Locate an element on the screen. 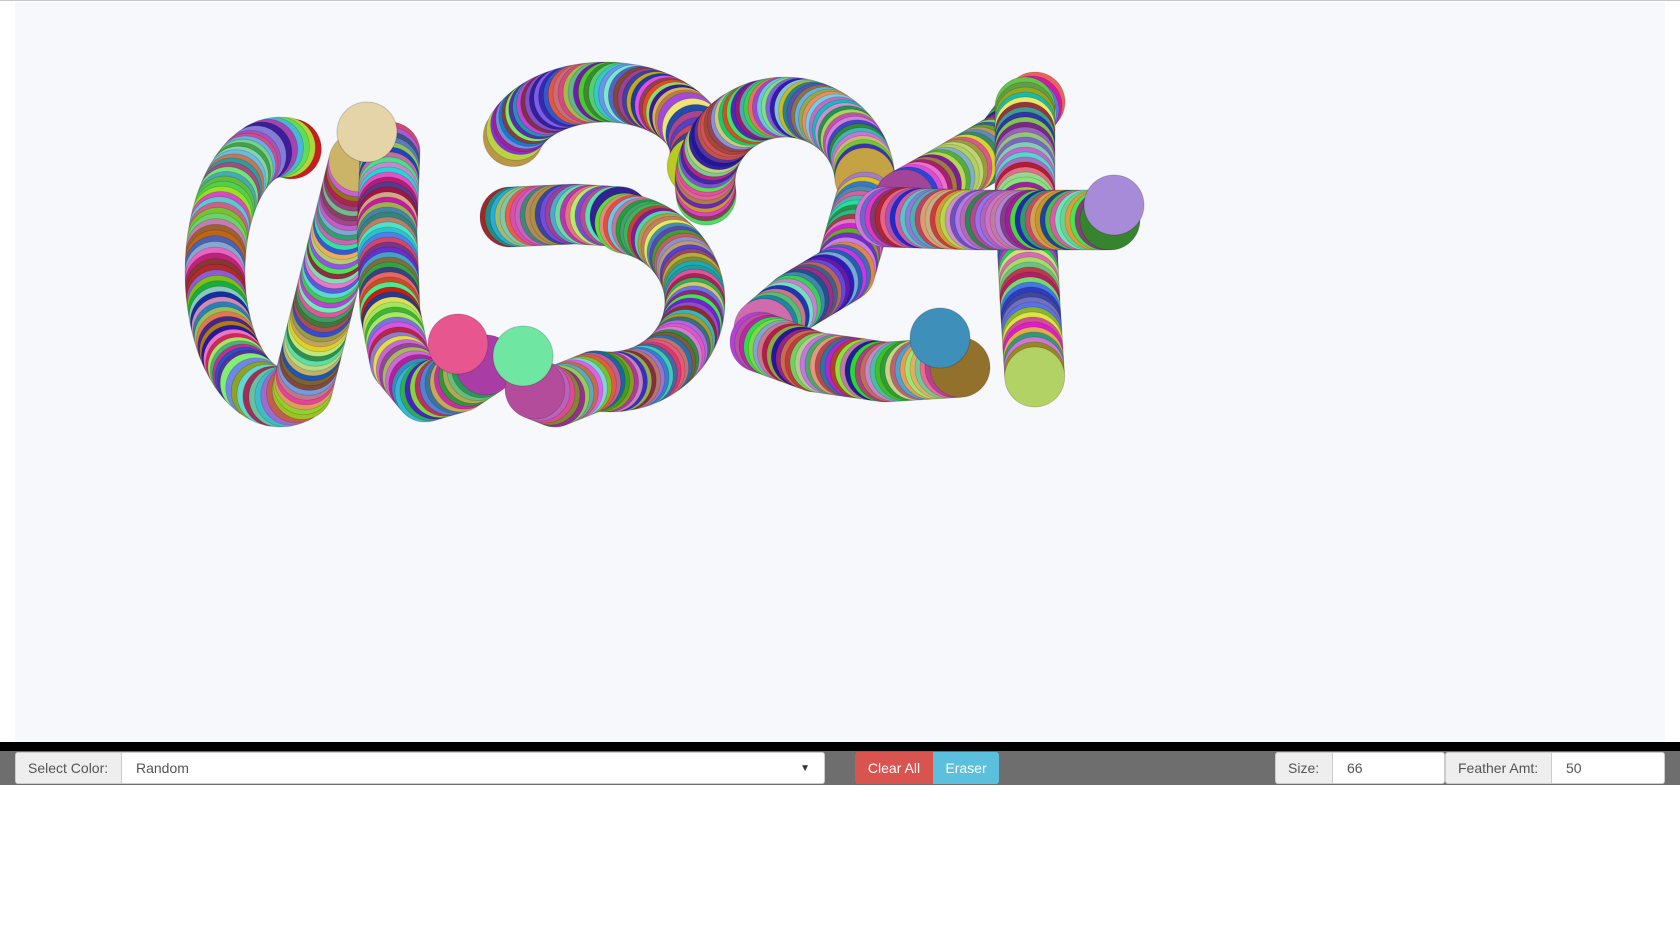  color-label: Select Color: is located at coordinates (68, 768).